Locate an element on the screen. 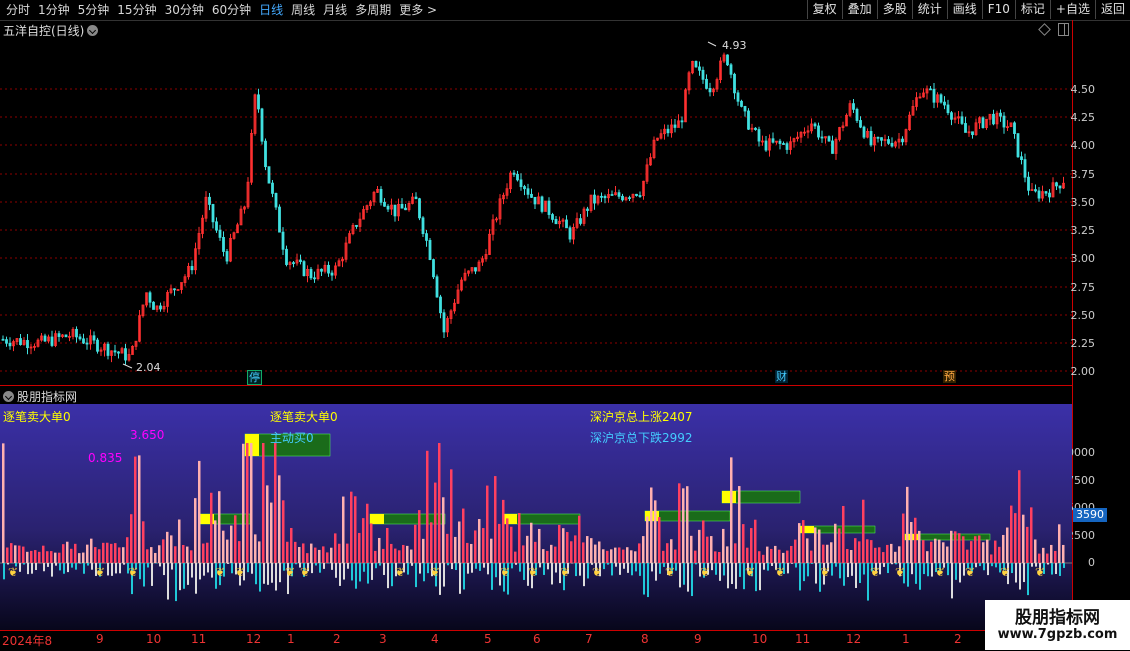 Image resolution: width=1130 pixels, height=651 pixels. tab-daily: 日线 is located at coordinates (271, 10).